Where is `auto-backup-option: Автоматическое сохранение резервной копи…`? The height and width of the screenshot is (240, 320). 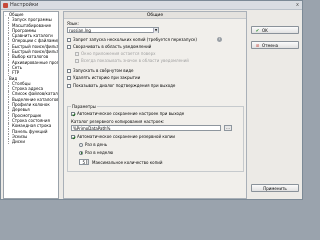
auto-backup-option: Автоматическое сохранение резервной копи… is located at coordinates (156, 137).